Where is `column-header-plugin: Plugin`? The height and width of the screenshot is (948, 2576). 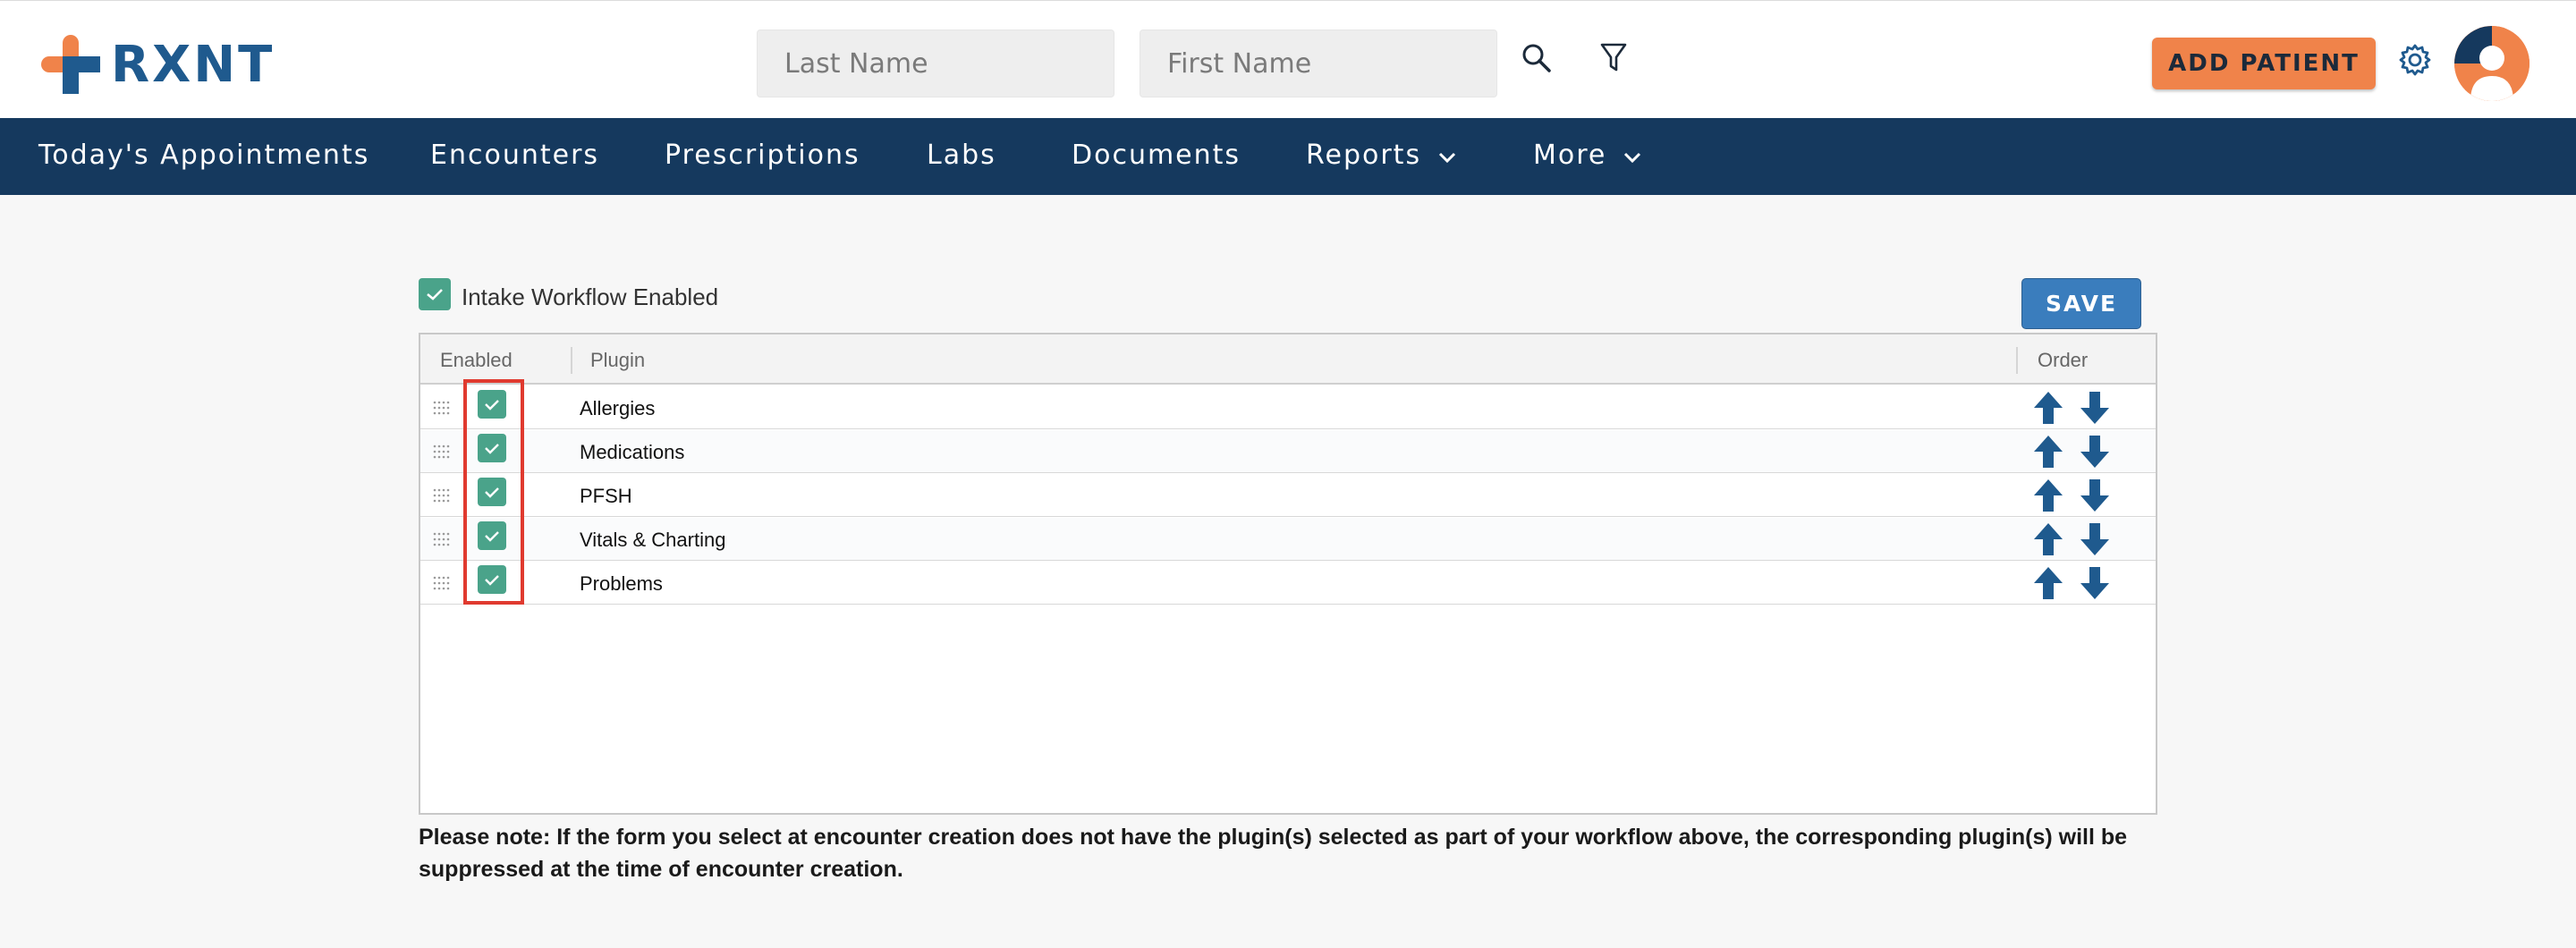
column-header-plugin: Plugin is located at coordinates (617, 360).